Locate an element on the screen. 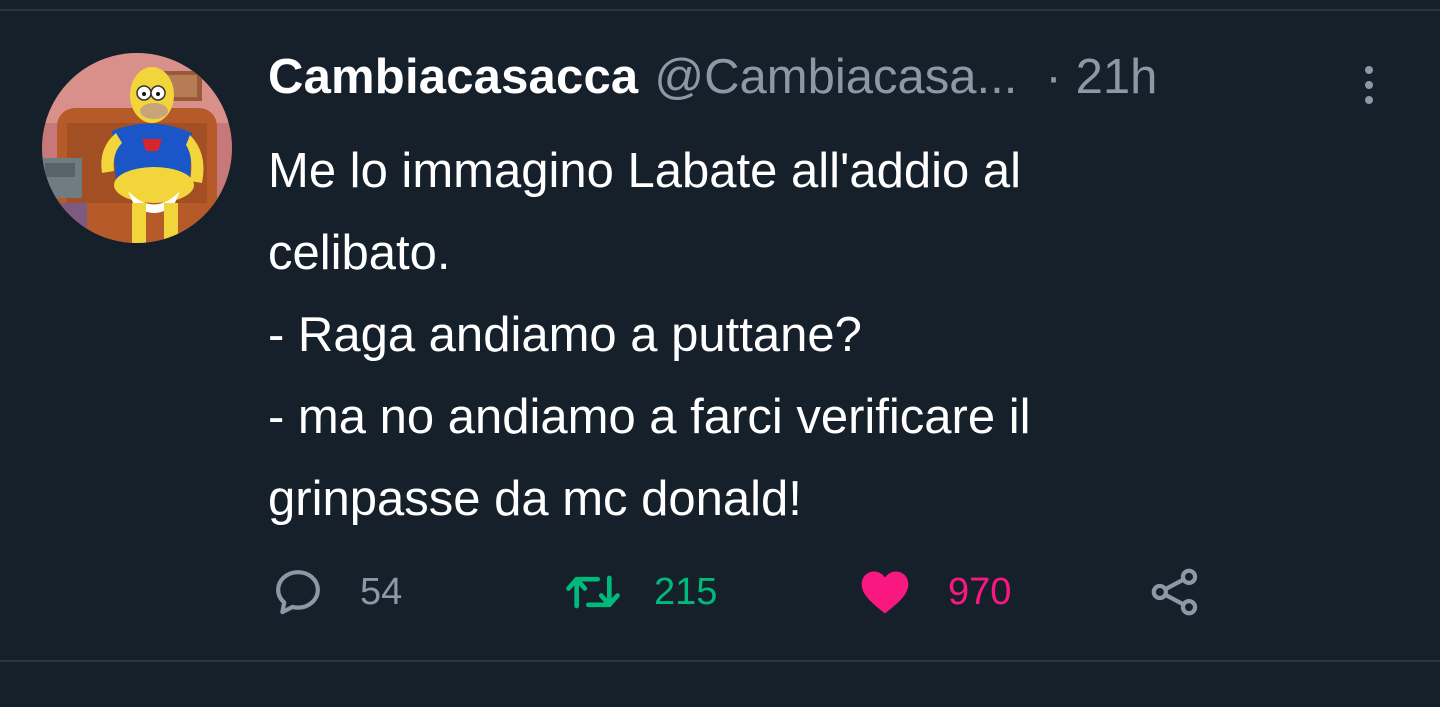 Image resolution: width=1440 pixels, height=707 pixels. tweet-timestamp: 21h is located at coordinates (1117, 77).